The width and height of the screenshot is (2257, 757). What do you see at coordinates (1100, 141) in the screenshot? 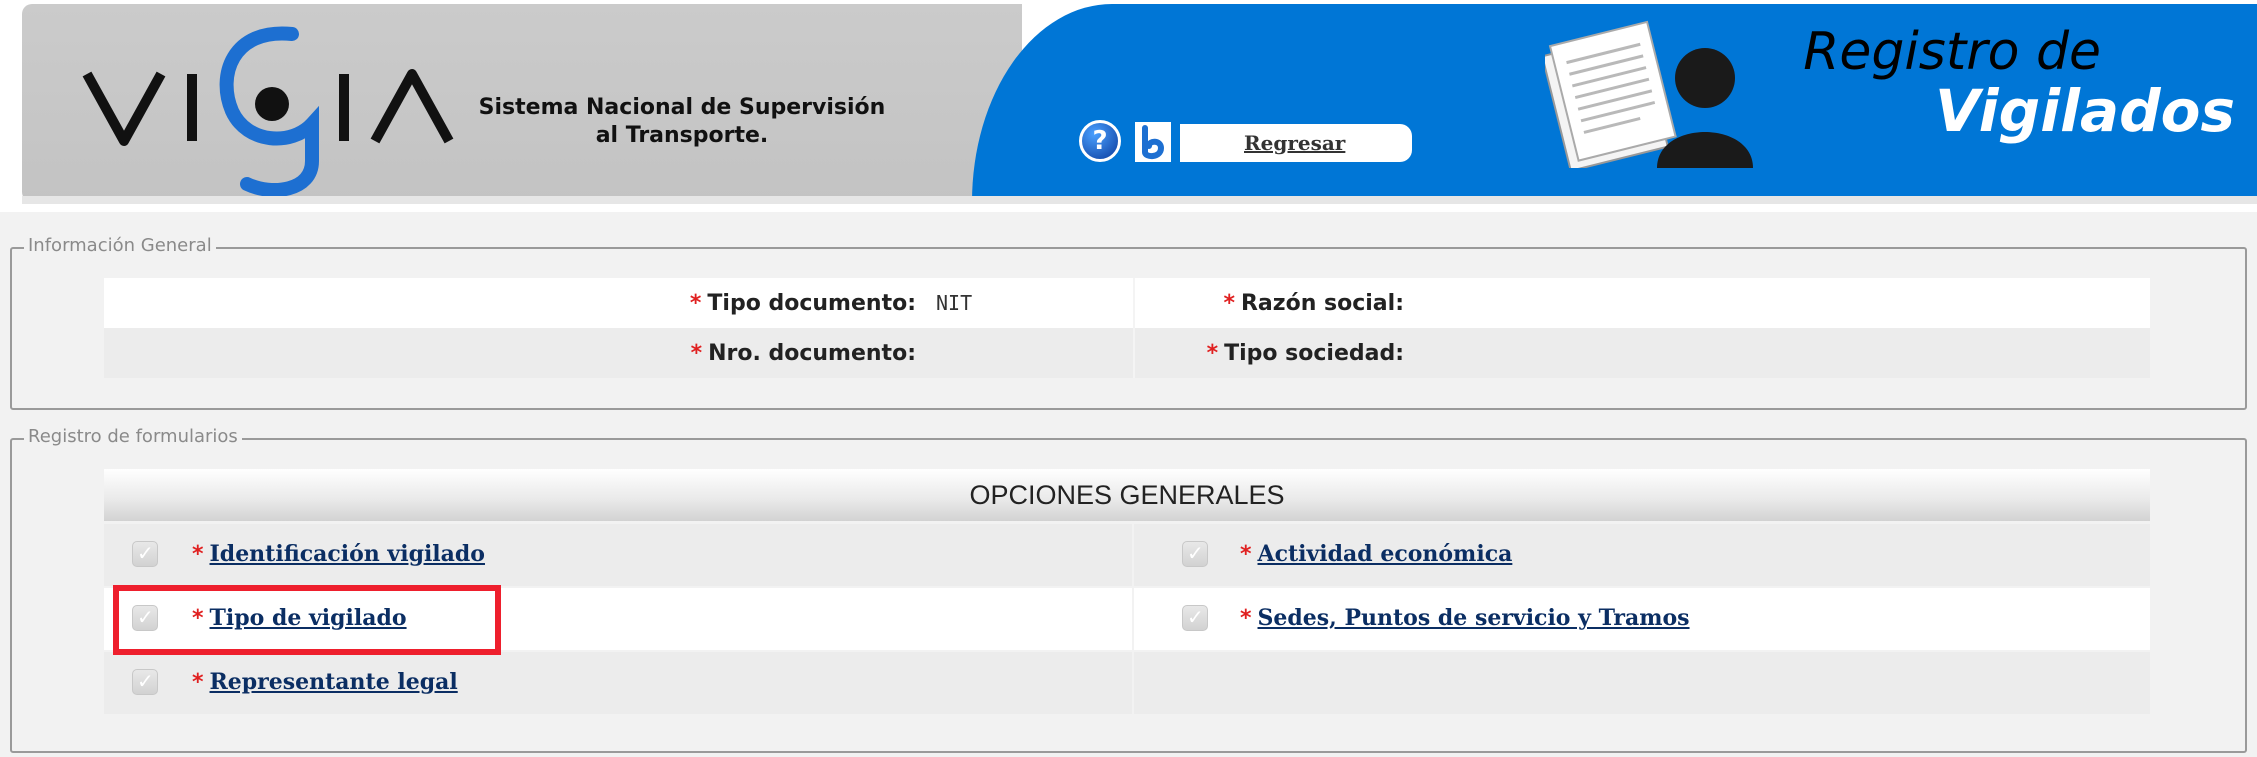
I see `help-icon: ?` at bounding box center [1100, 141].